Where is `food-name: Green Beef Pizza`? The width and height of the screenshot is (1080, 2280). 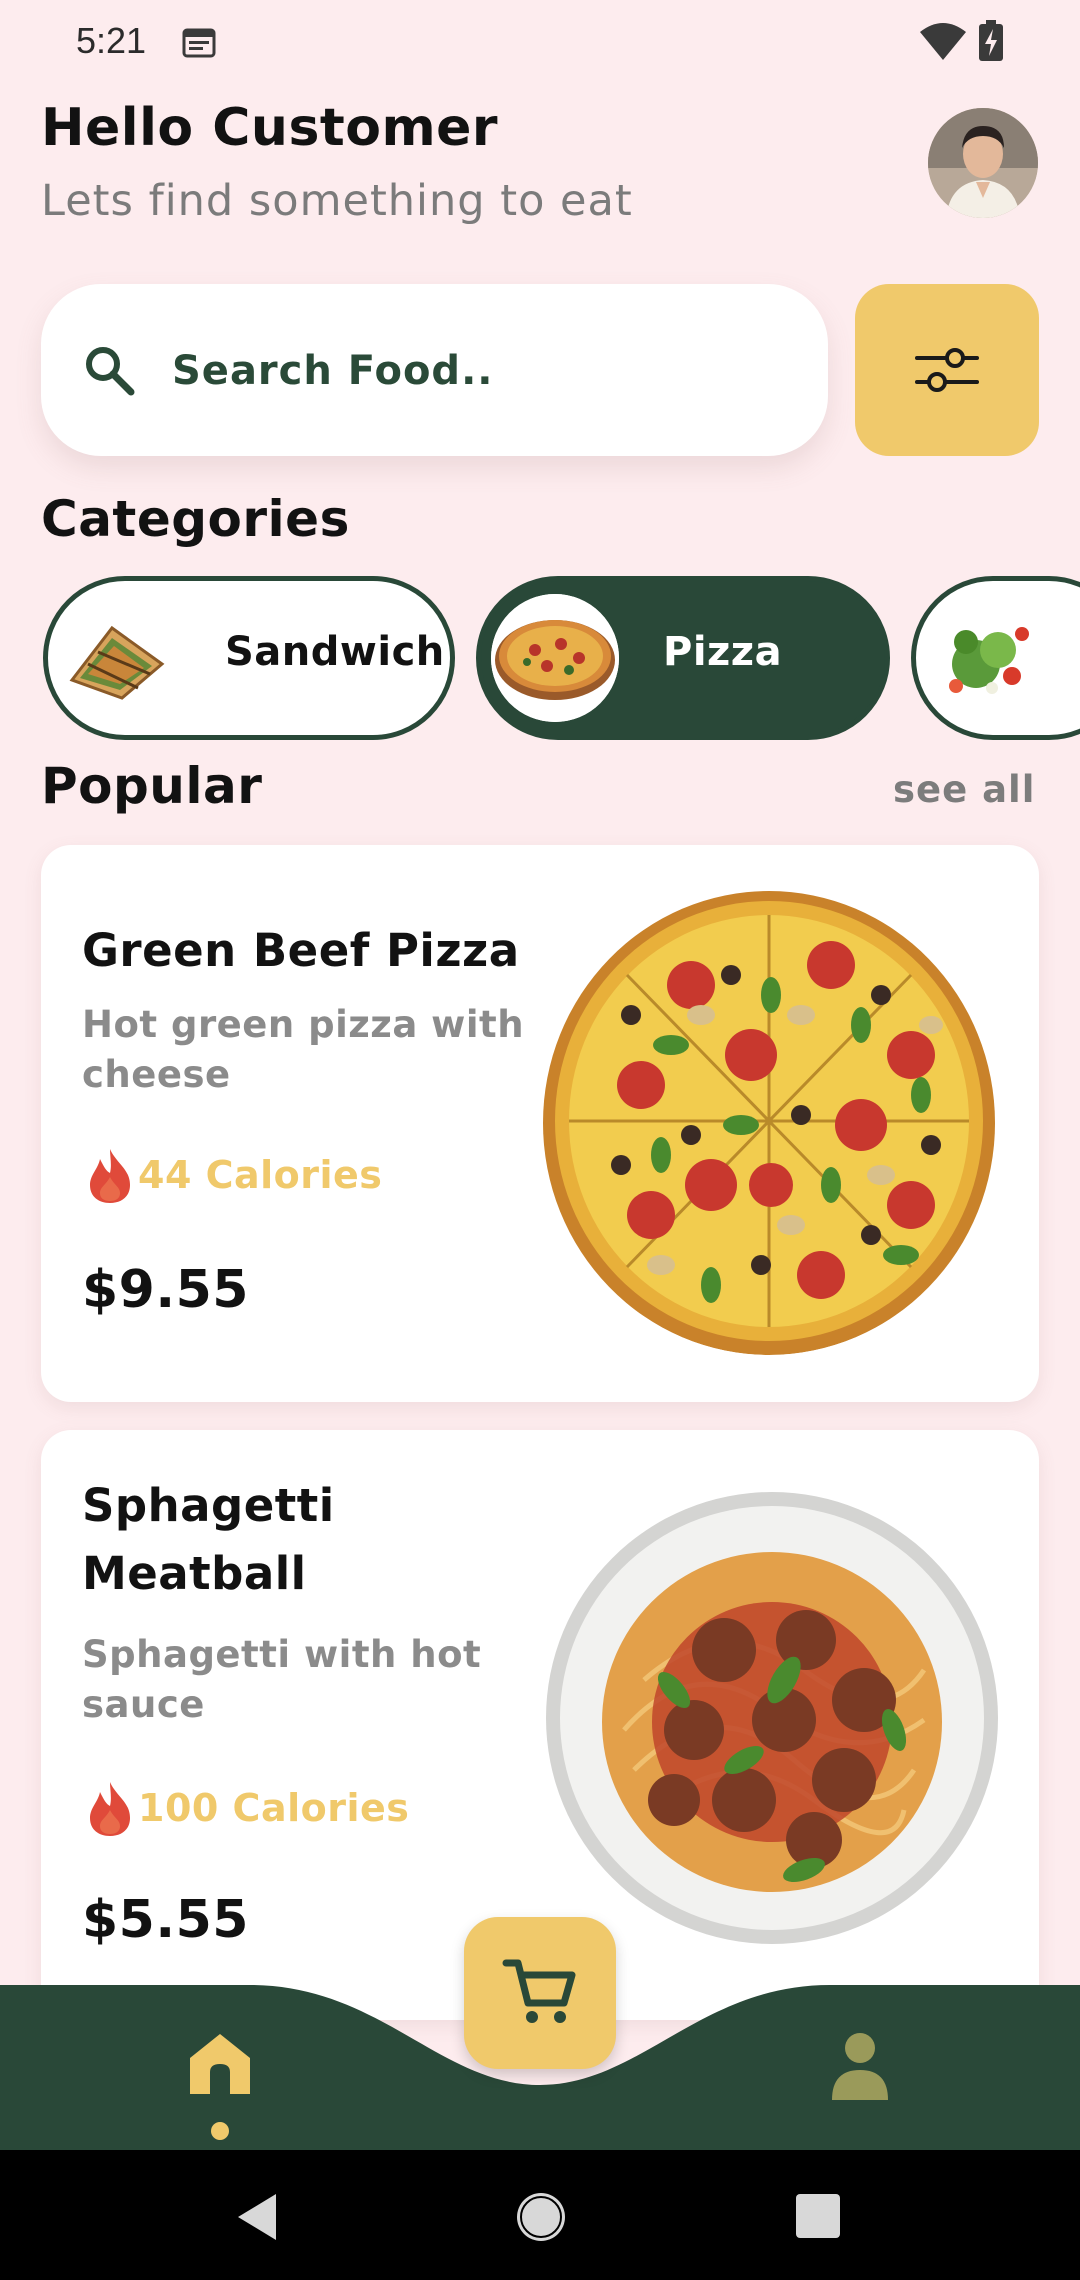
food-name: Green Beef Pizza is located at coordinates (301, 950).